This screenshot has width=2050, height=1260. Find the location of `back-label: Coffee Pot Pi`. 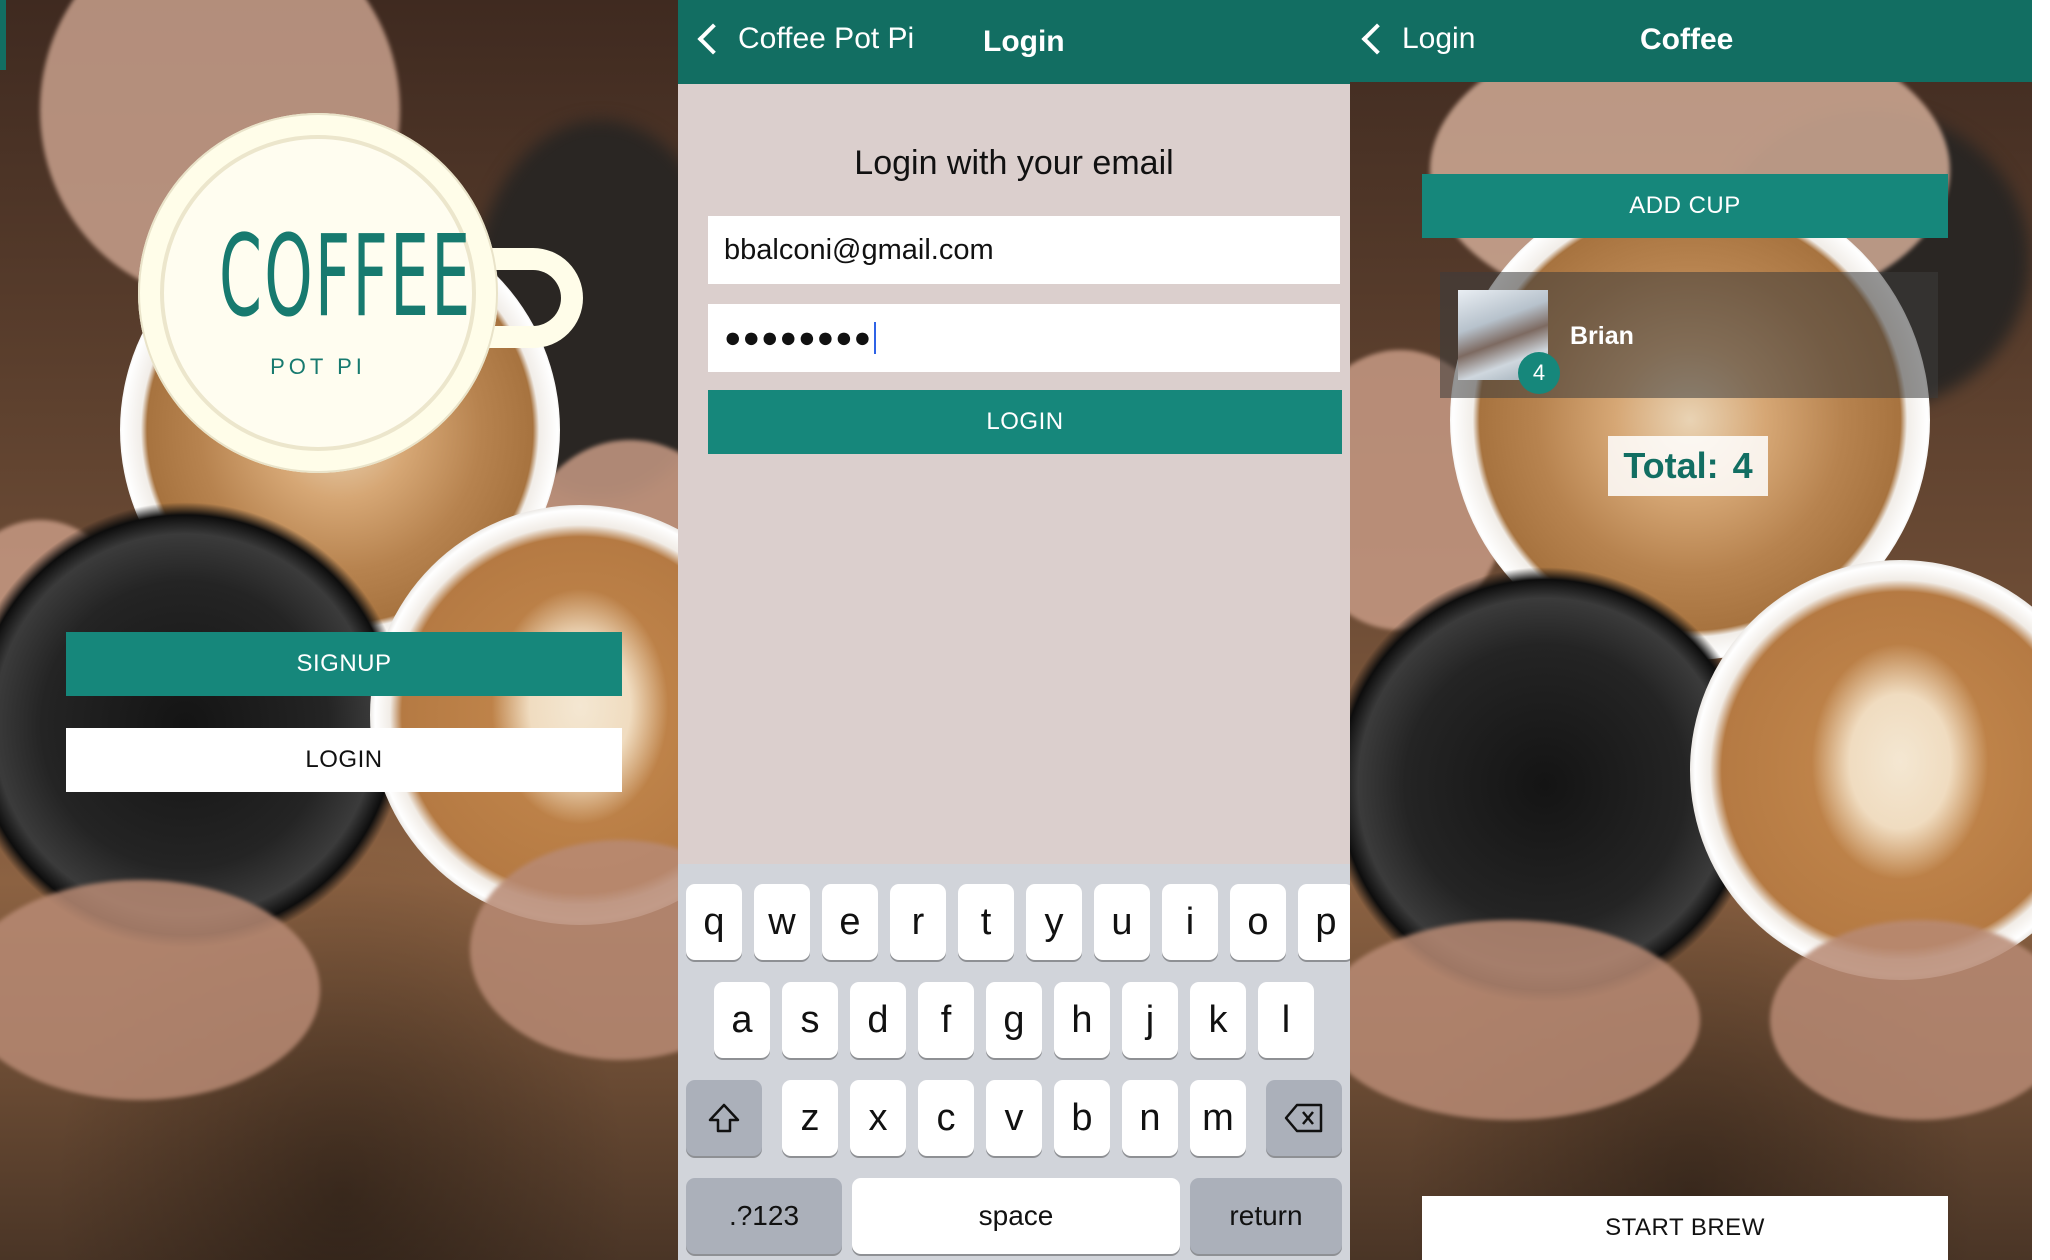

back-label: Coffee Pot Pi is located at coordinates (826, 38).